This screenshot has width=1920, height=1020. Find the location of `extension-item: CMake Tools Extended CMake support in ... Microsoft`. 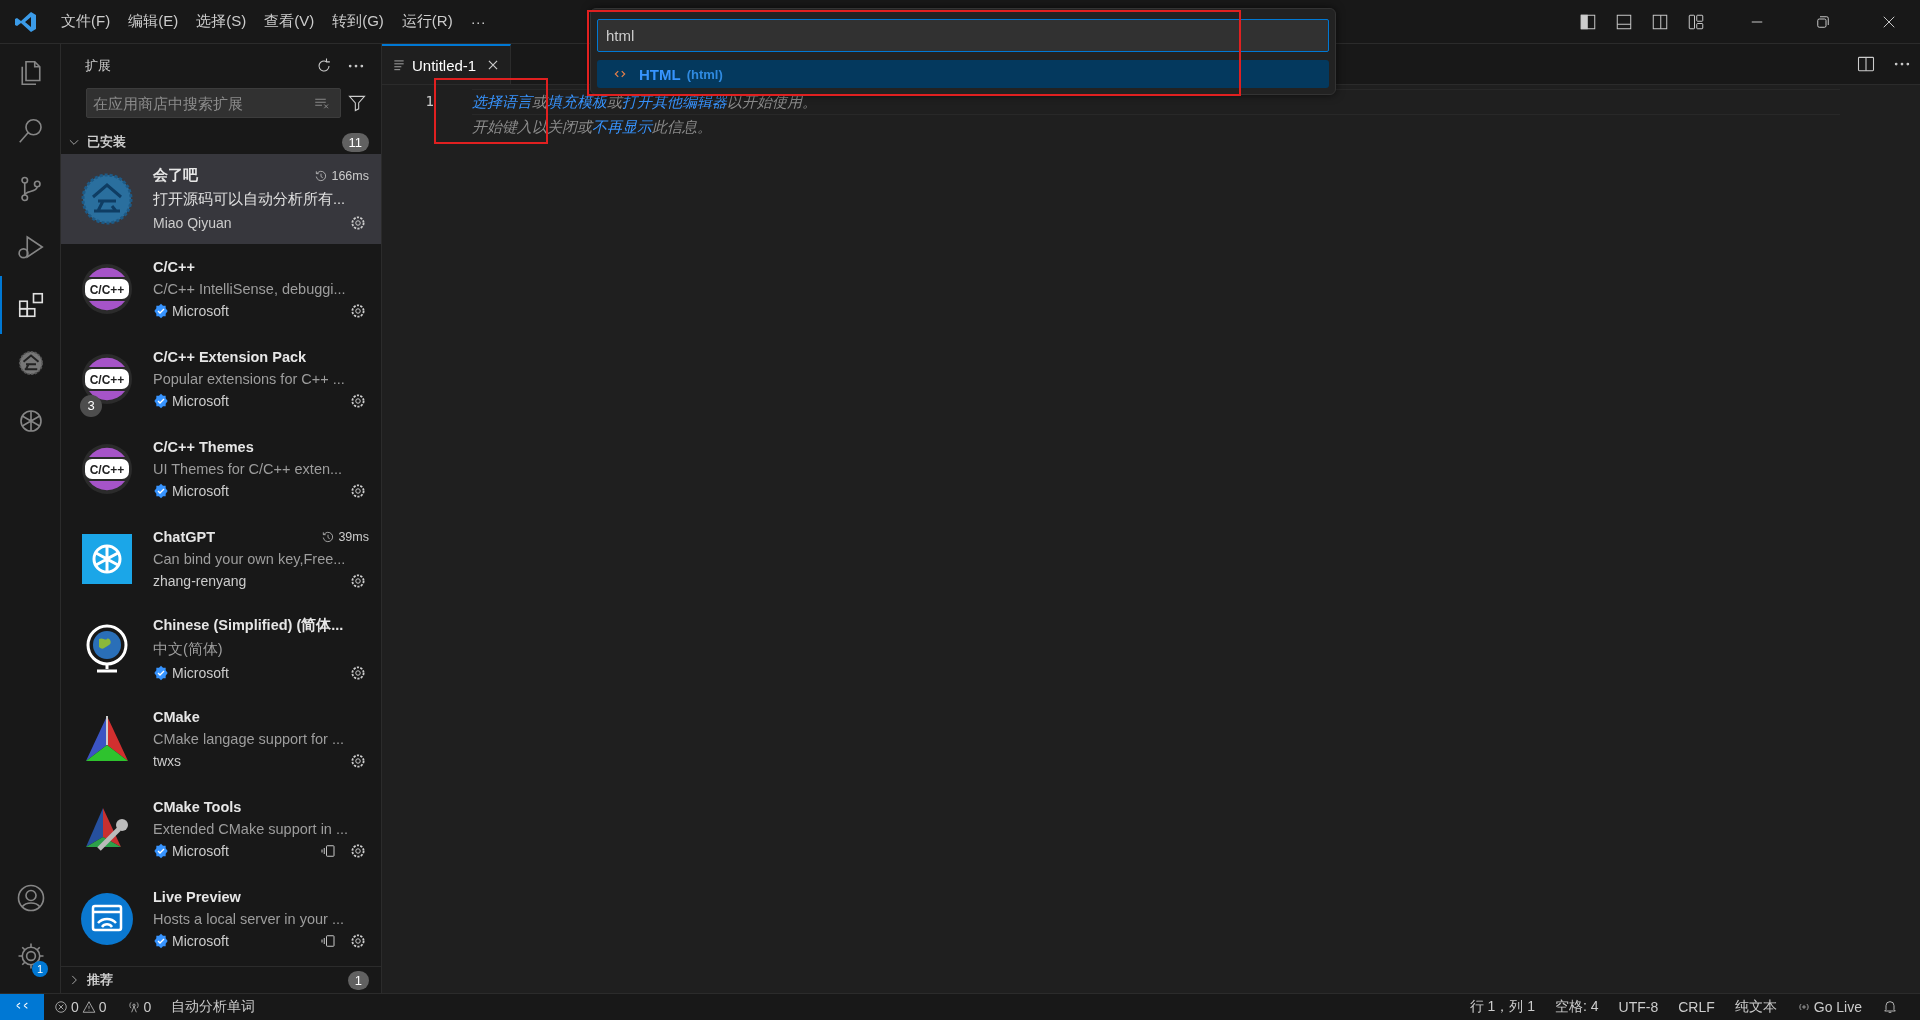

extension-item: CMake Tools Extended CMake support in ... Microsoft is located at coordinates (221, 829).